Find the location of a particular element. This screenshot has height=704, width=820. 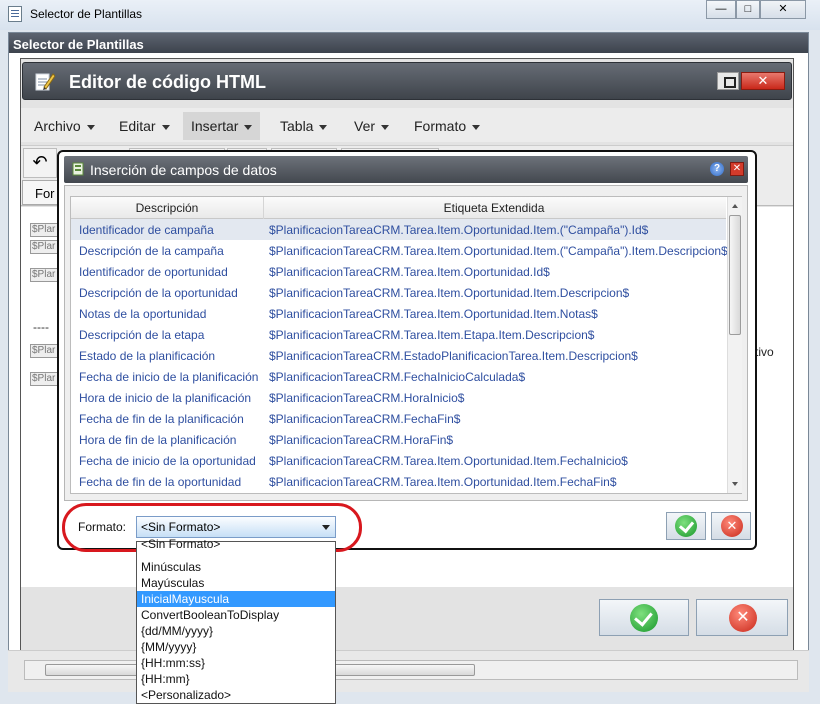

menu-label: Insertar is located at coordinates (215, 126).